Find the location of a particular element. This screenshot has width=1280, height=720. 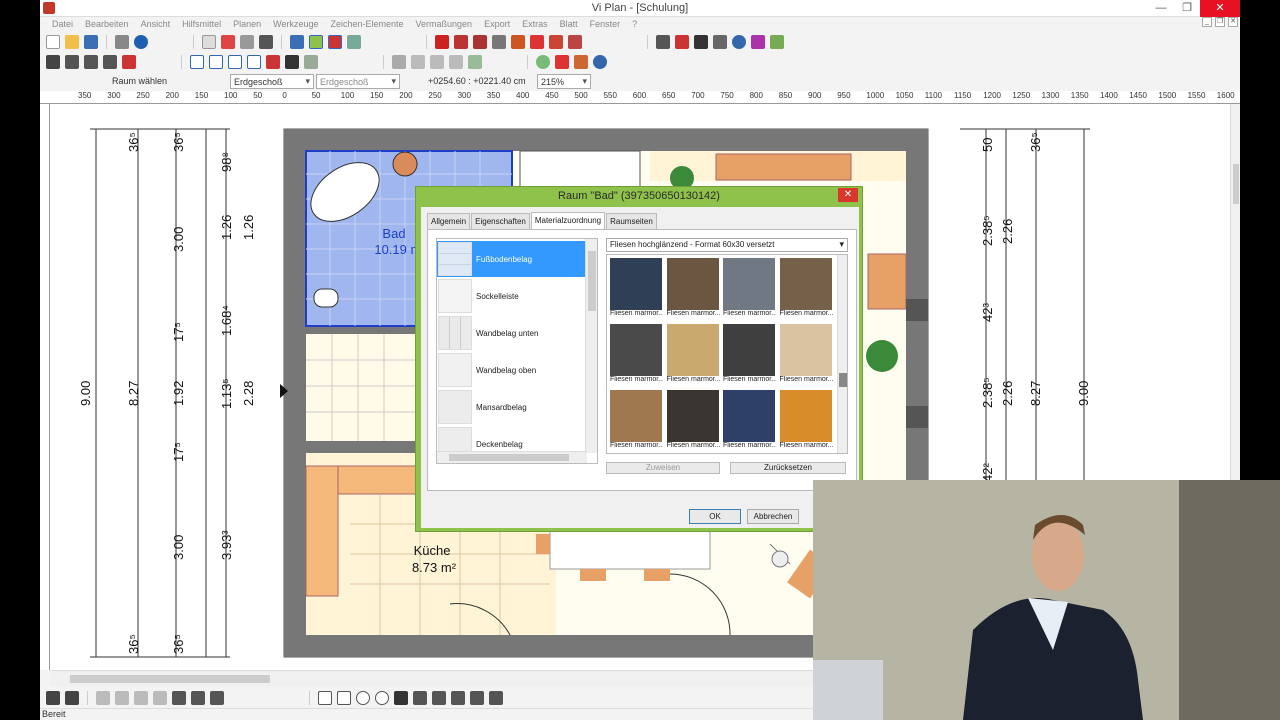

house-icon is located at coordinates (91, 62).